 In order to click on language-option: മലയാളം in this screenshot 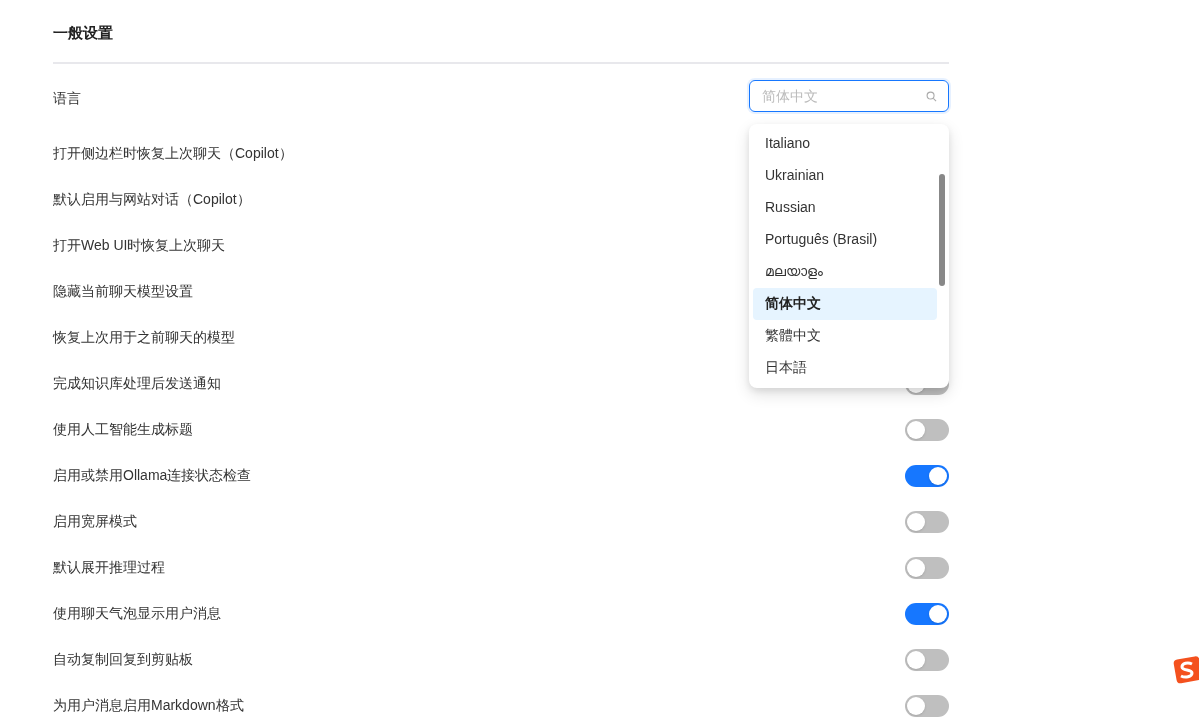, I will do `click(845, 271)`.